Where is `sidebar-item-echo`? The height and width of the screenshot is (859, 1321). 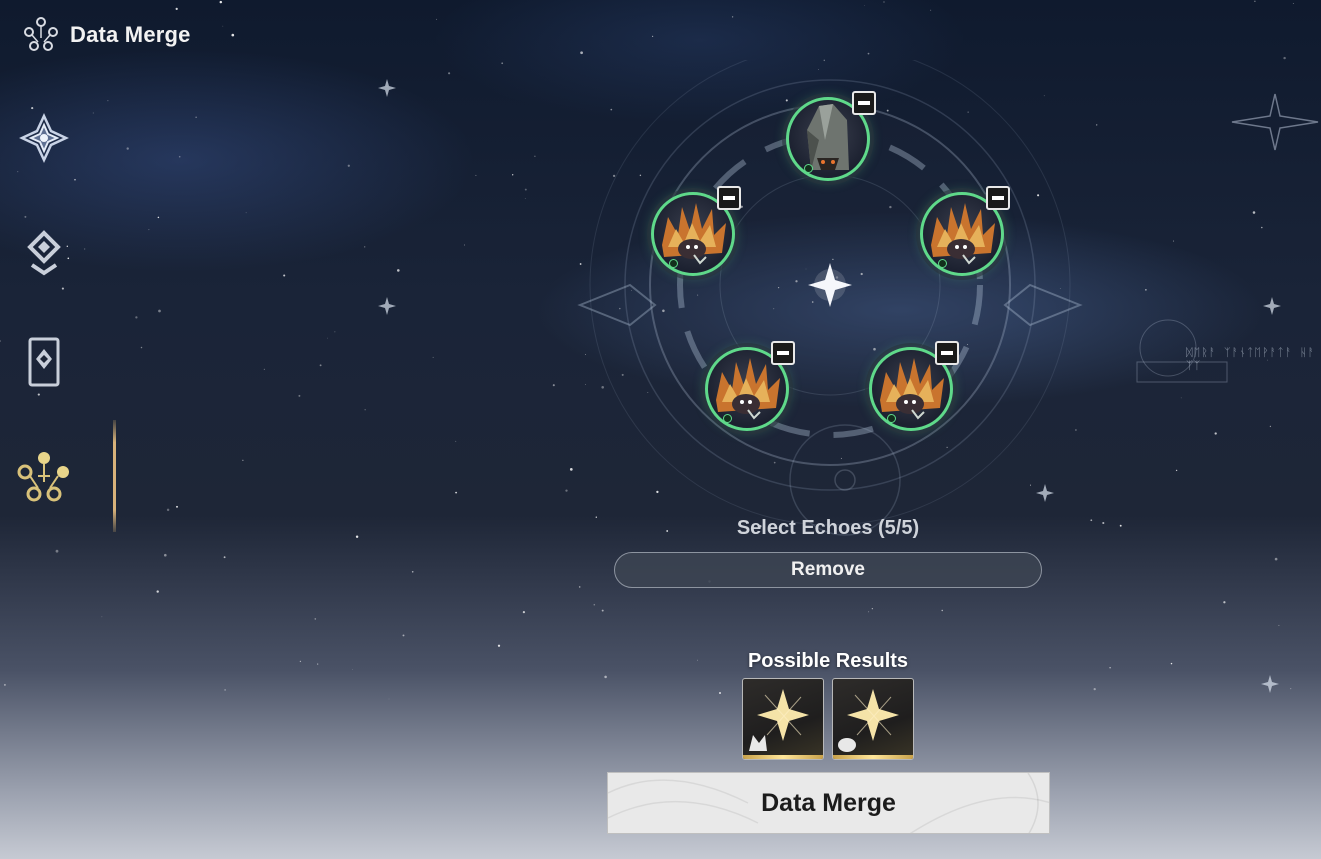
sidebar-item-echo is located at coordinates (44, 138).